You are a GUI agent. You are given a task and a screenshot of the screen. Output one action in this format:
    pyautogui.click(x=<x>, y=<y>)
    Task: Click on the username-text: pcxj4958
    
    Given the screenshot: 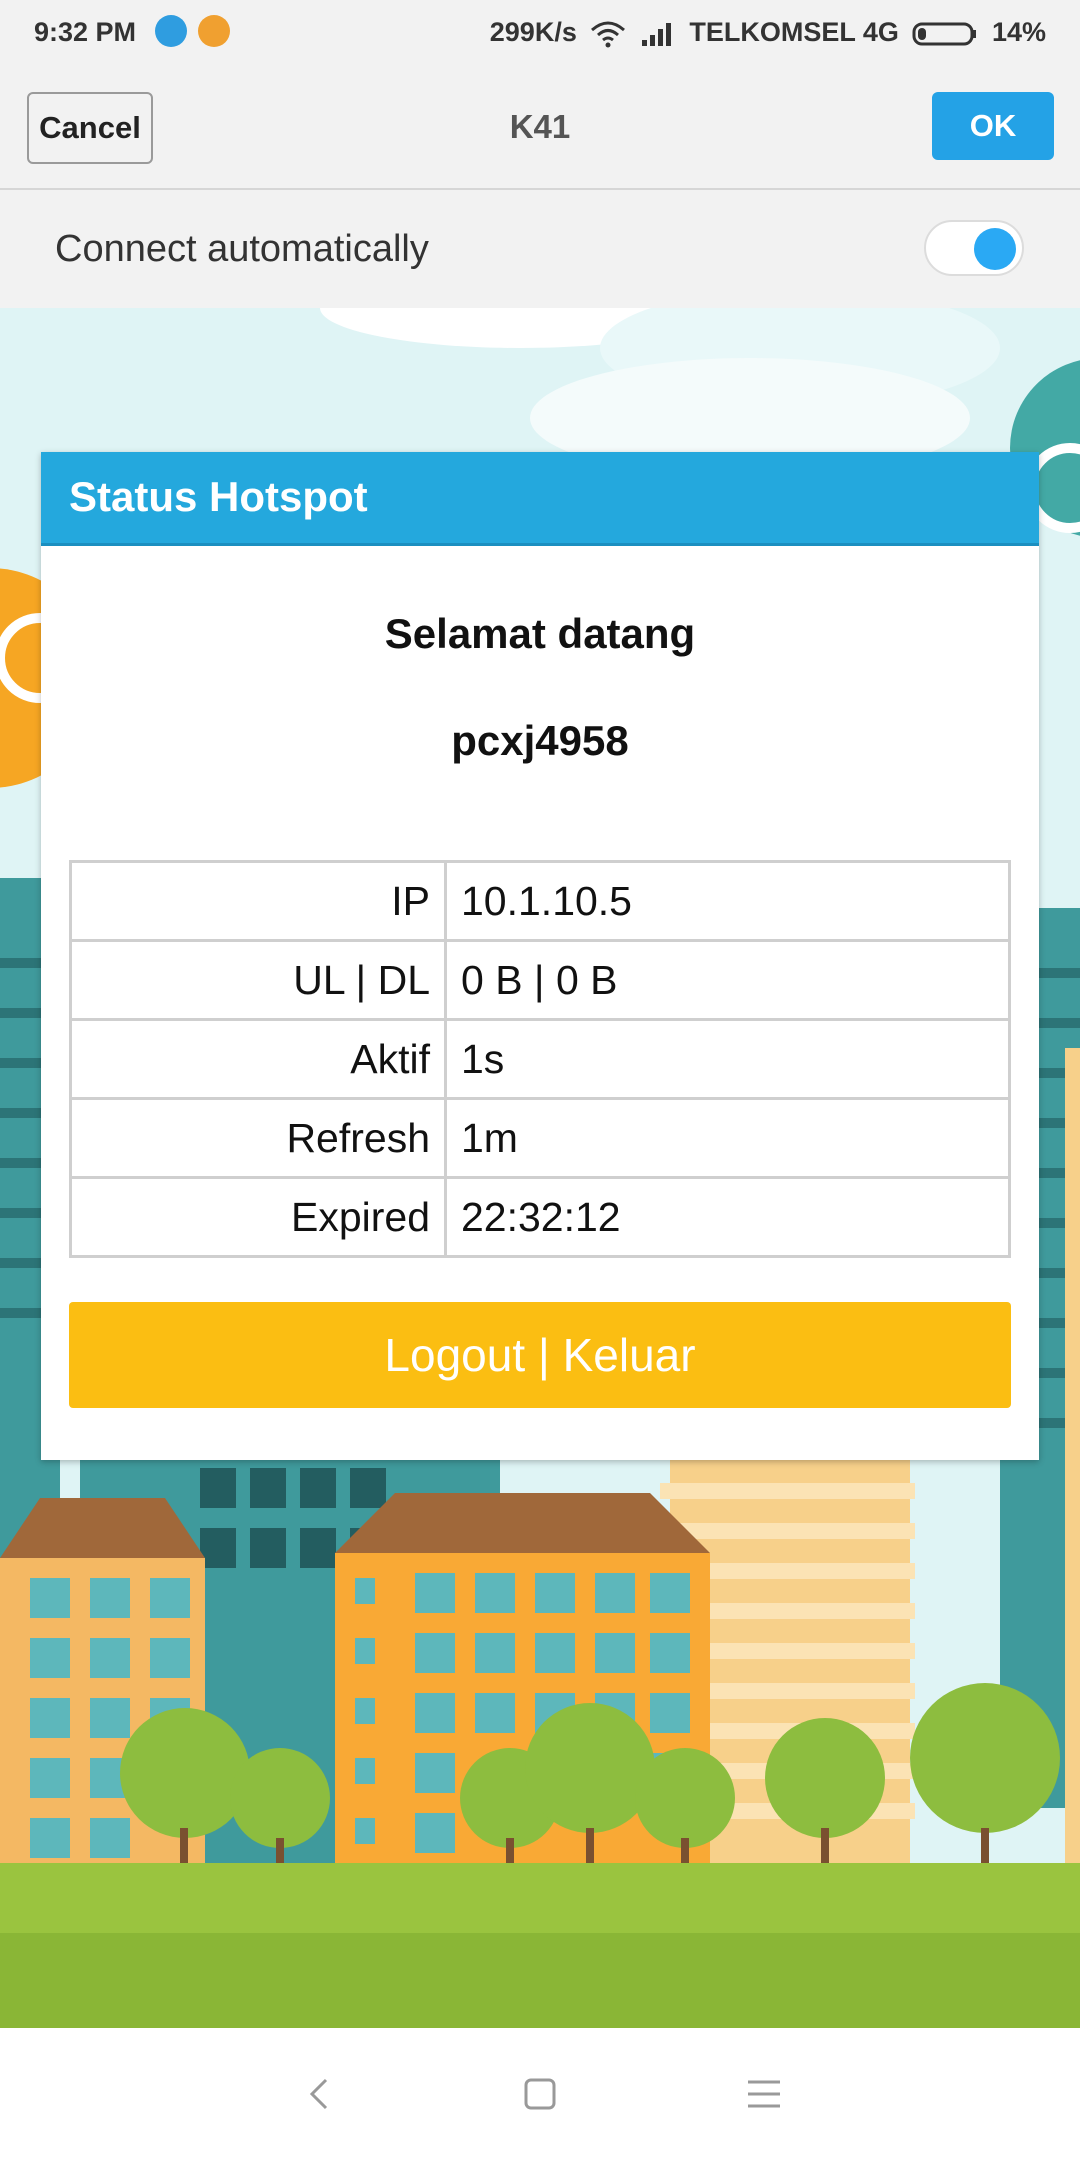 What is the action you would take?
    pyautogui.click(x=540, y=740)
    